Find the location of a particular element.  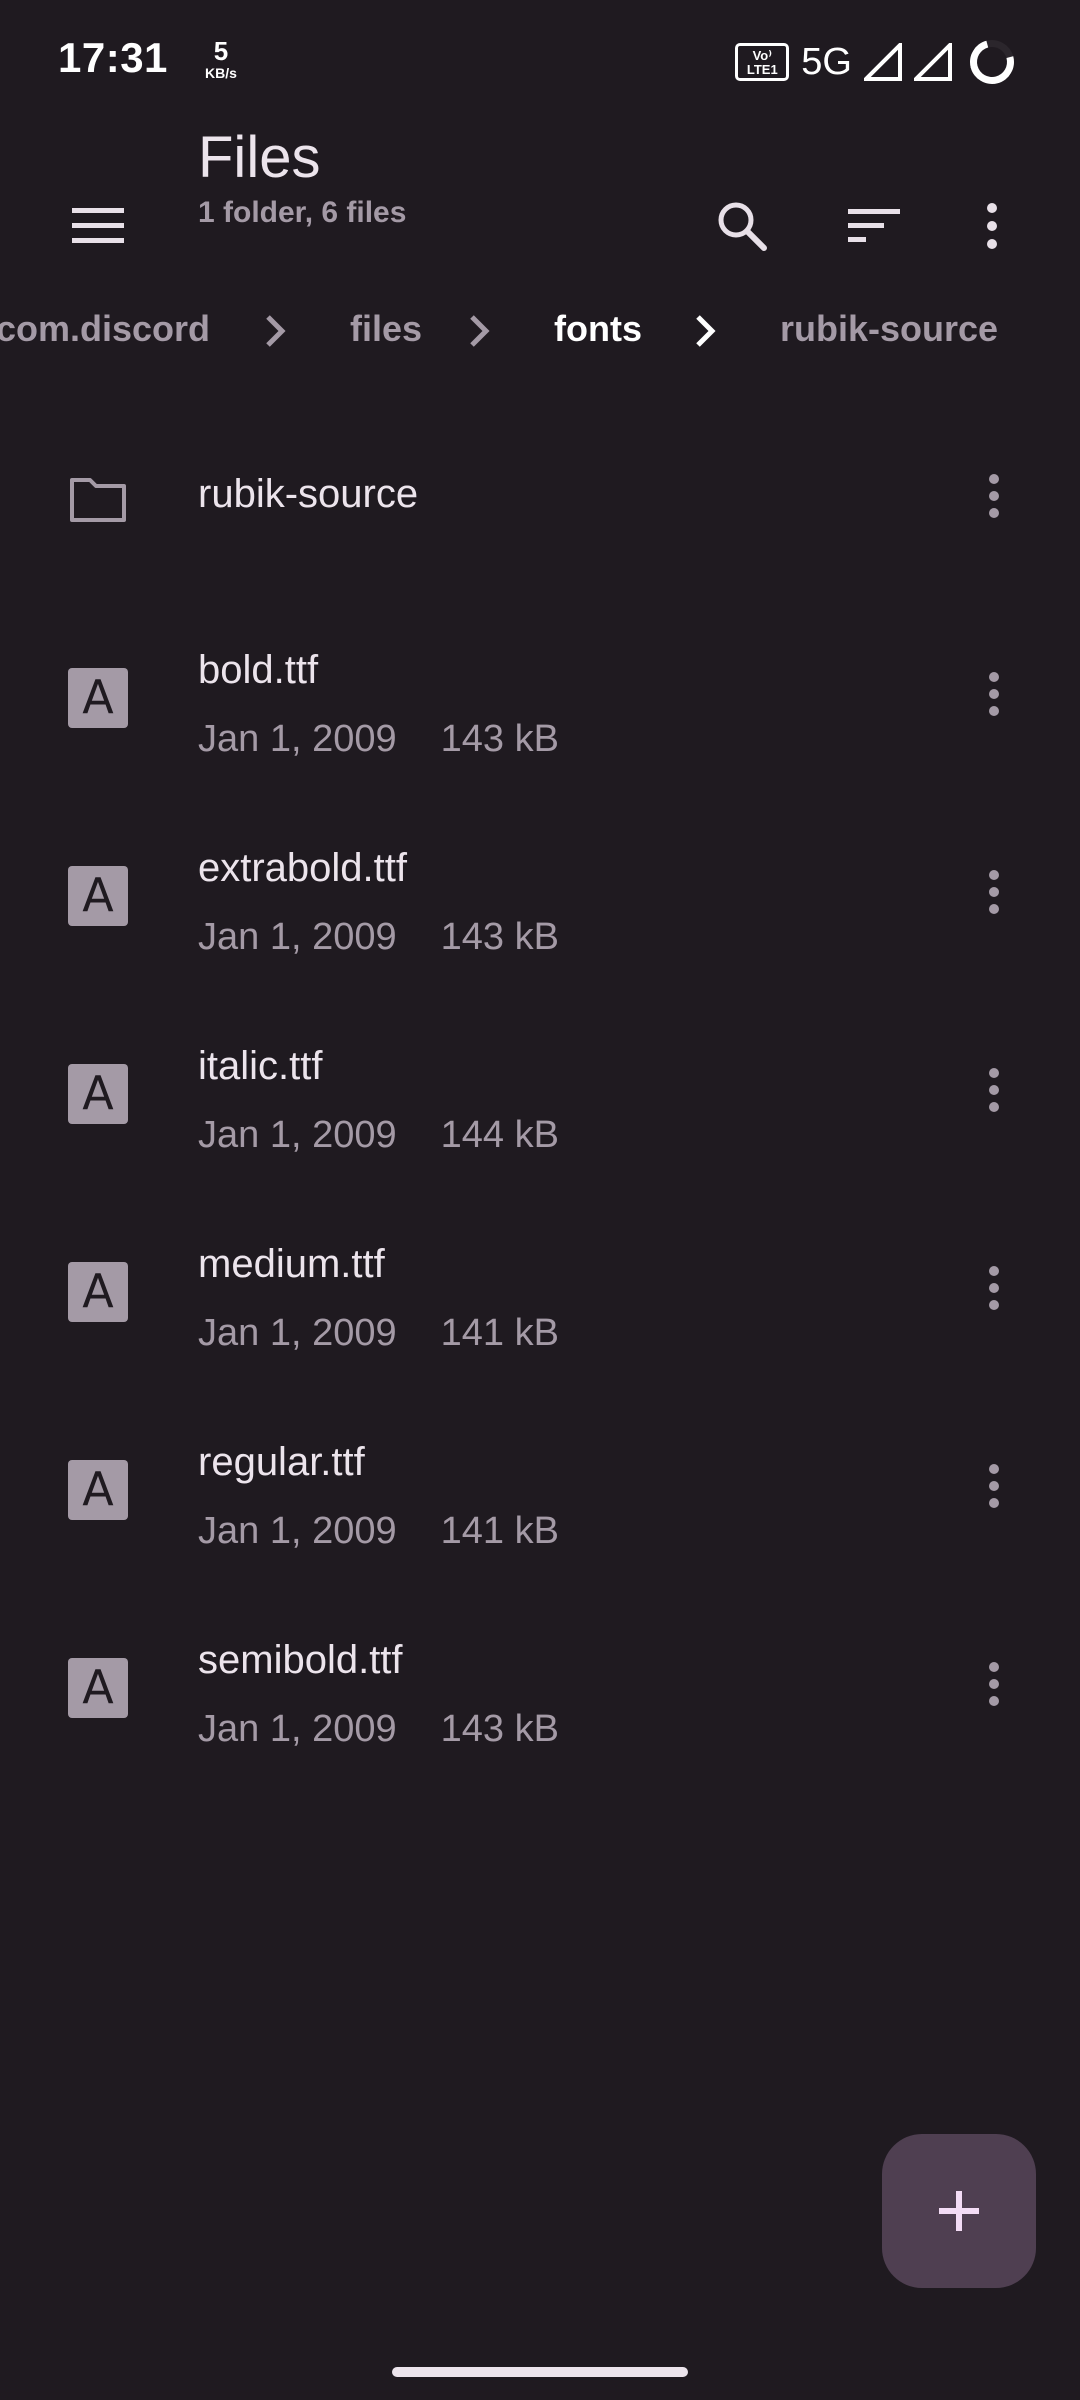

plus-icon is located at coordinates (959, 2211).